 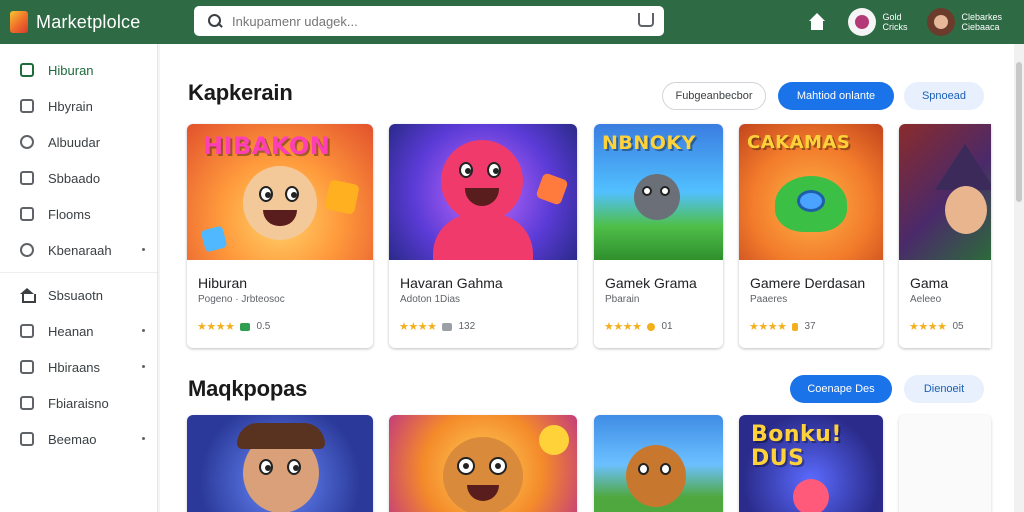 I want to click on user-chip-2: Clebarkes Ciebaaca, so click(x=964, y=22).